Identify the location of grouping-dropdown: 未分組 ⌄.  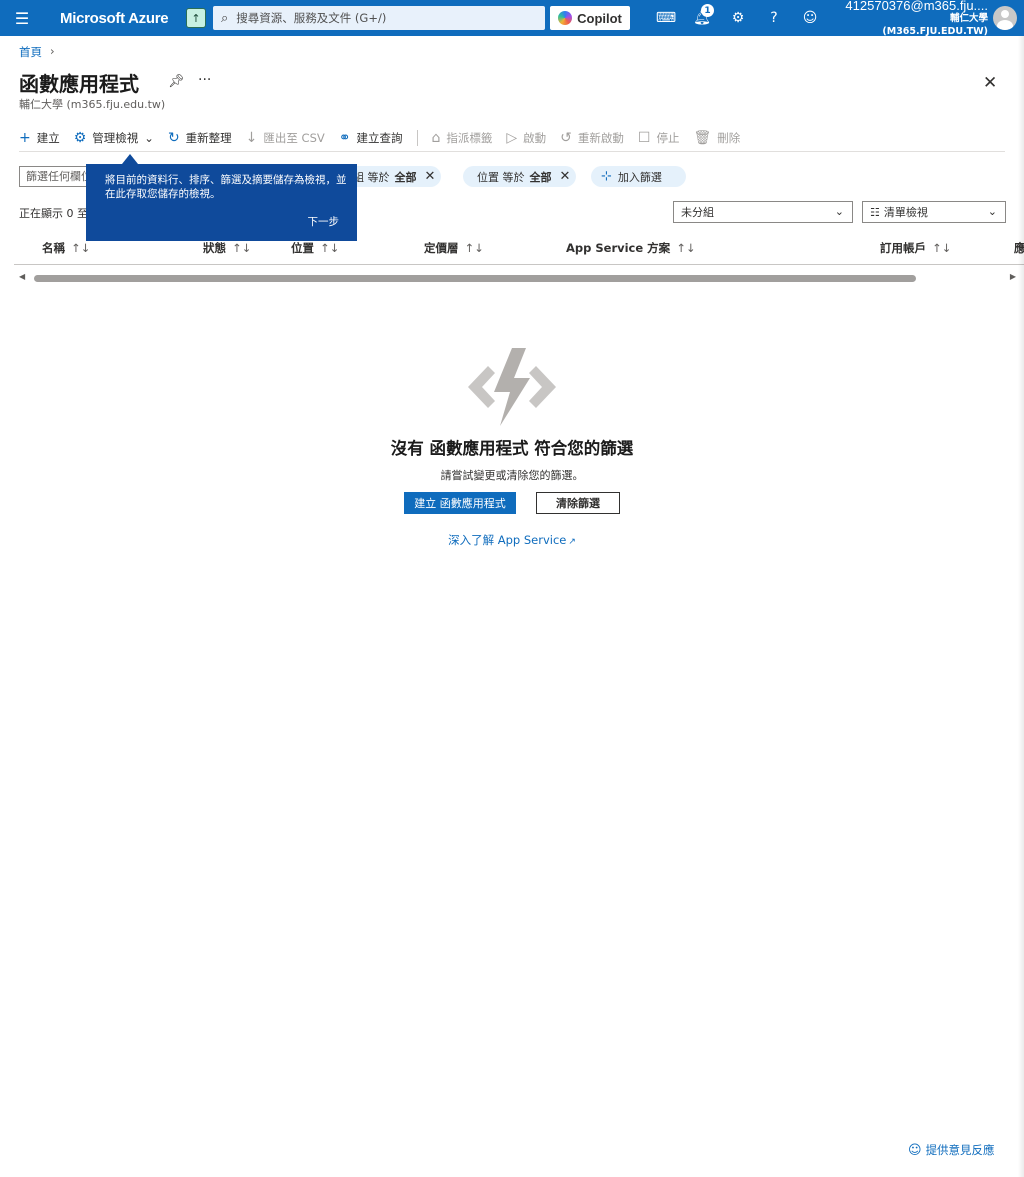
(763, 212).